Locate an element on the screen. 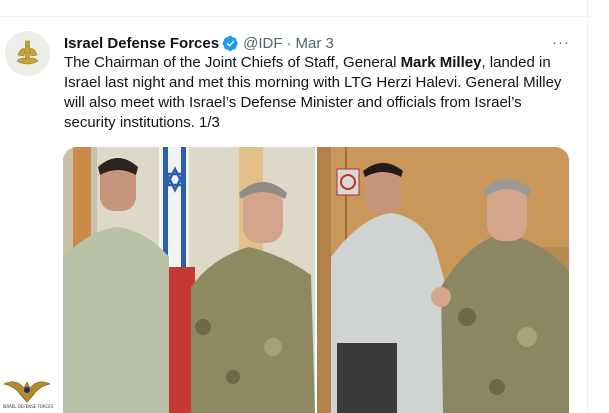 The image size is (609, 413). watermark-text: ISRAEL DEFENSE FORCES is located at coordinates (28, 406).